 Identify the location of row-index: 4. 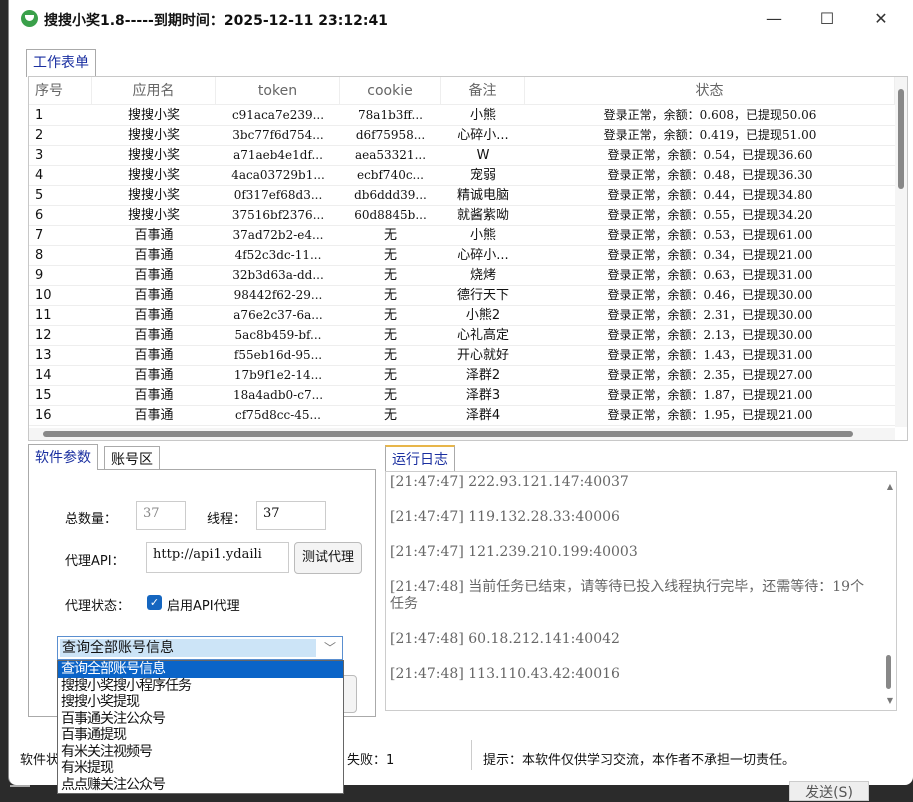
(39, 175).